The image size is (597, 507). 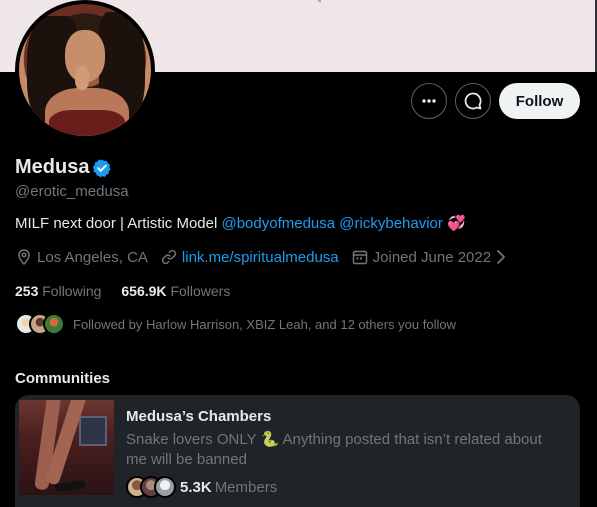 I want to click on name-row: Medusa, so click(x=63, y=167).